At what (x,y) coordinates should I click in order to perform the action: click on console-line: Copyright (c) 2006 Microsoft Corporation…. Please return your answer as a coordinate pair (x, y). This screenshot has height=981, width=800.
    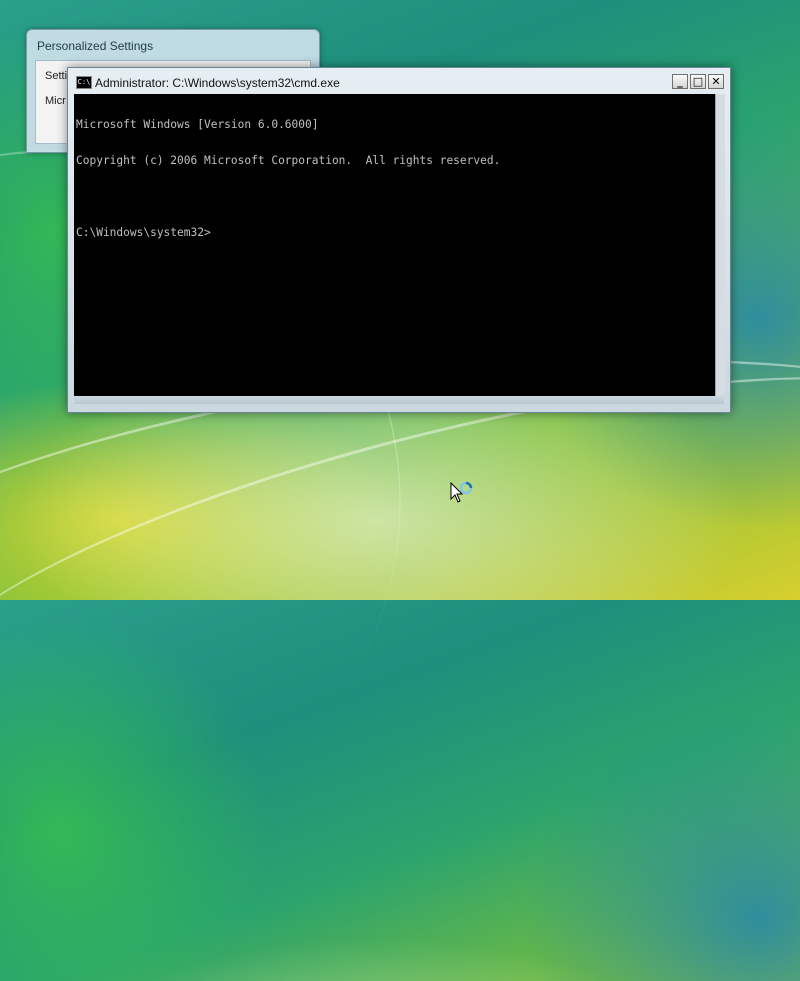
    Looking at the image, I should click on (288, 160).